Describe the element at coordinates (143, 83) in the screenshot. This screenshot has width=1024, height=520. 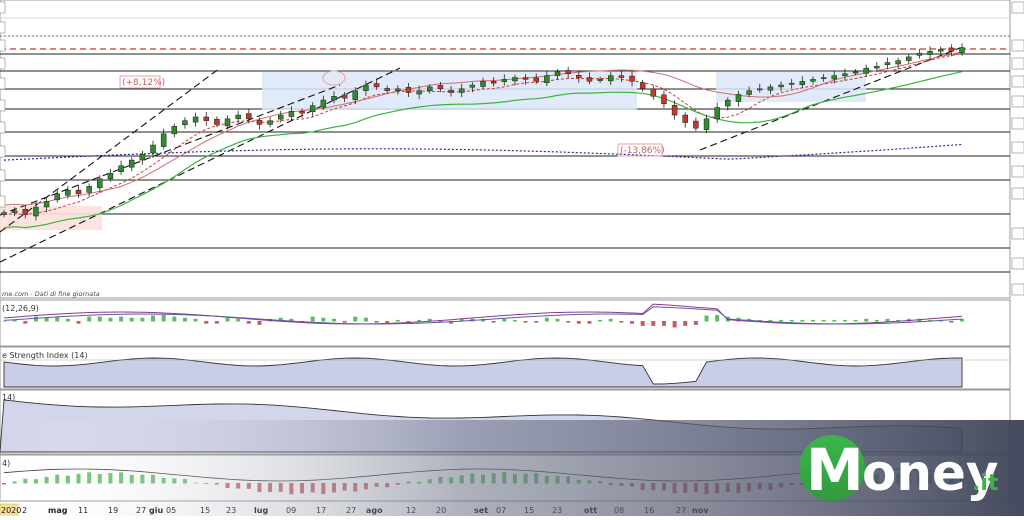
I see `gain-label: (+8,12%)` at that location.